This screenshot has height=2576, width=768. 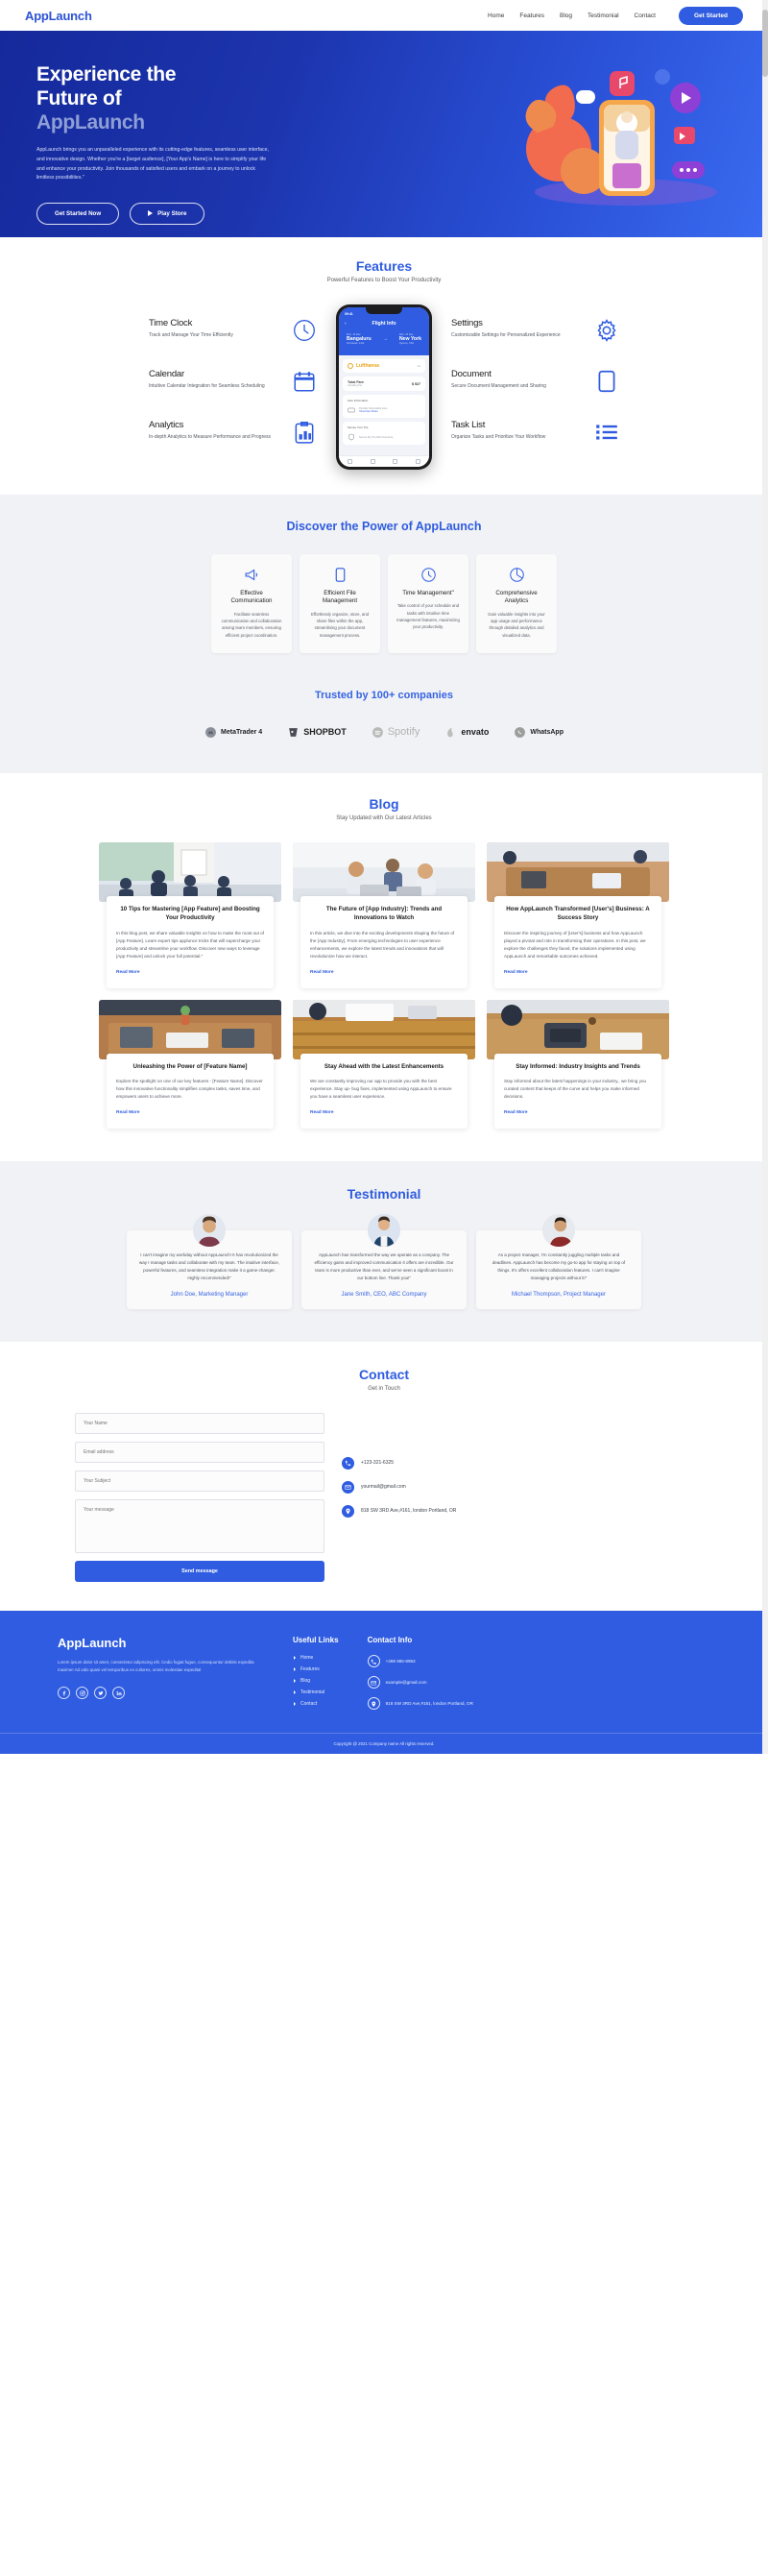 What do you see at coordinates (420, 1683) in the screenshot?
I see `footer-email-row: example@gmail.com` at bounding box center [420, 1683].